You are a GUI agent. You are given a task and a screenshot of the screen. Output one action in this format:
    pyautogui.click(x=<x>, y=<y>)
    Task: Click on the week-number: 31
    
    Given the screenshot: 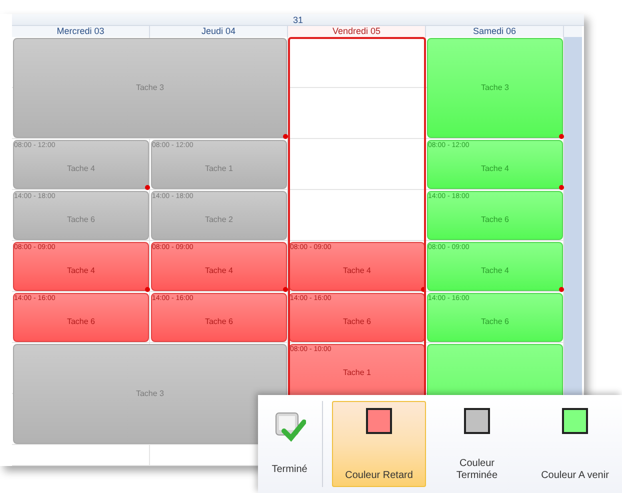 What is the action you would take?
    pyautogui.click(x=298, y=20)
    